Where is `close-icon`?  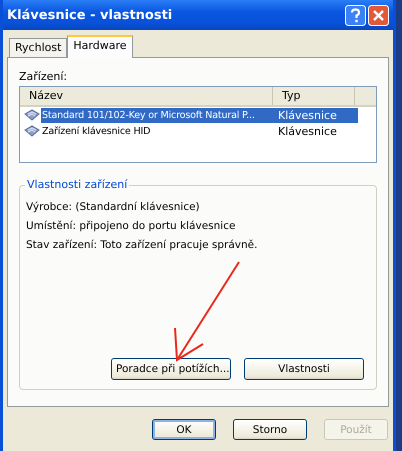 close-icon is located at coordinates (378, 15).